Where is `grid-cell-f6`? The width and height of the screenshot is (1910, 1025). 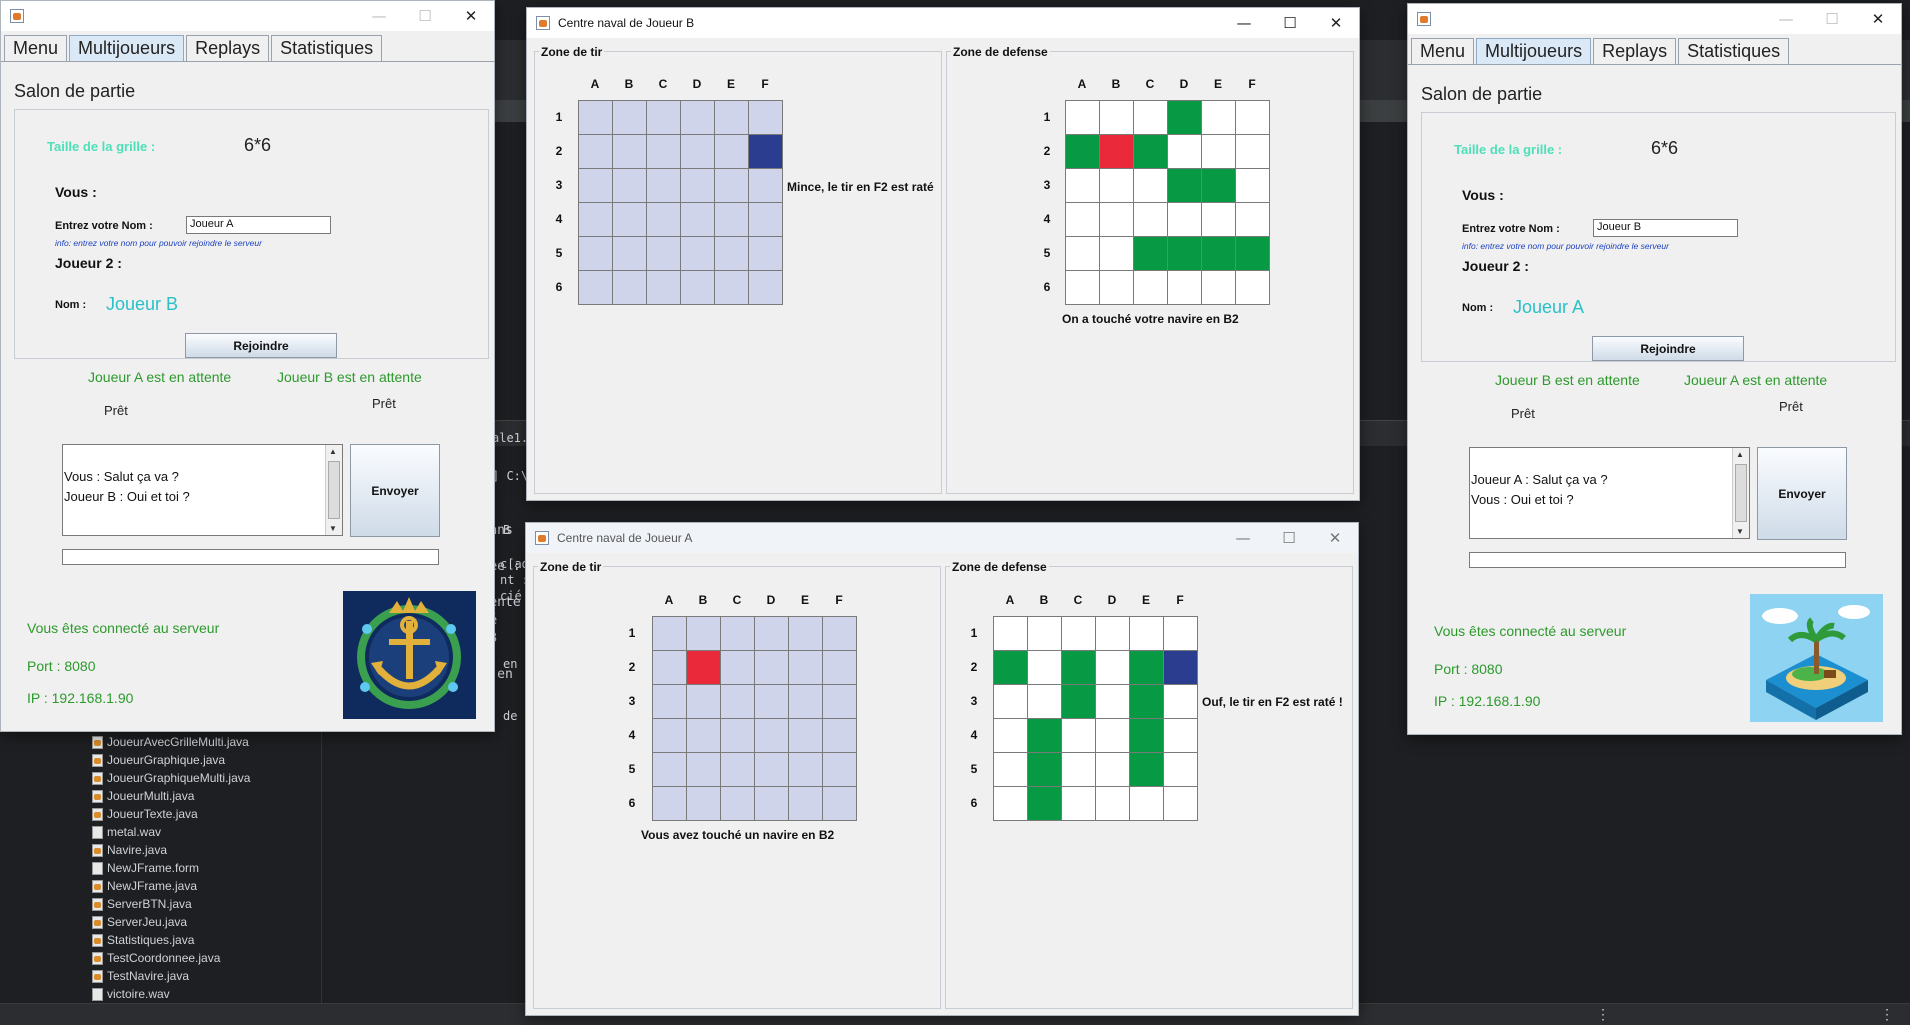 grid-cell-f6 is located at coordinates (840, 804).